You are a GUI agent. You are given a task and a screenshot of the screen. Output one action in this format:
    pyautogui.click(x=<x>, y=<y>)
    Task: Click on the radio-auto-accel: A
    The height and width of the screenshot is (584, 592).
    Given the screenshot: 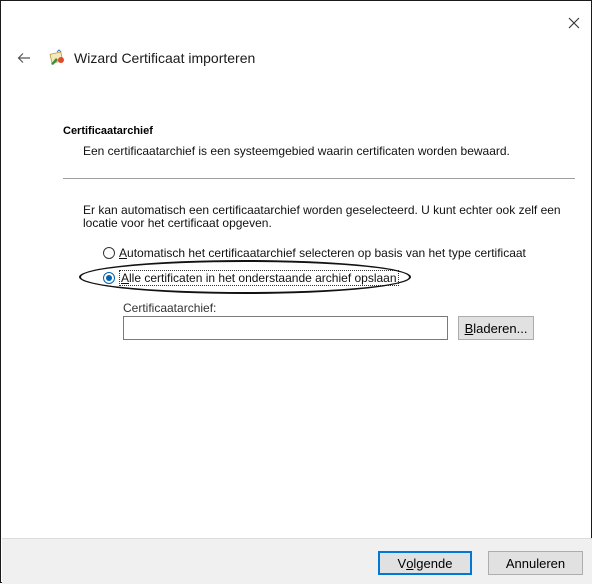 What is the action you would take?
    pyautogui.click(x=123, y=253)
    